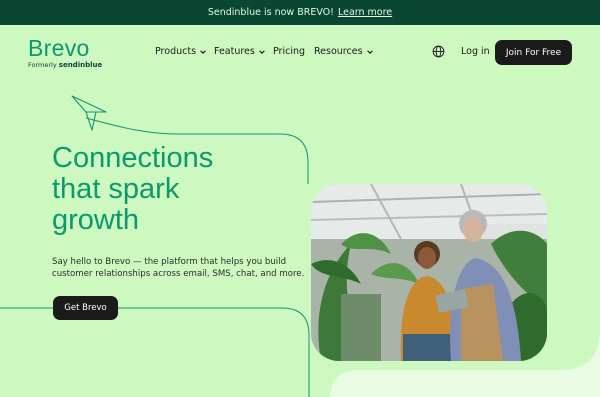 This screenshot has width=600, height=397. Describe the element at coordinates (85, 308) in the screenshot. I see `get-brevo-button: Get Brevo` at that location.